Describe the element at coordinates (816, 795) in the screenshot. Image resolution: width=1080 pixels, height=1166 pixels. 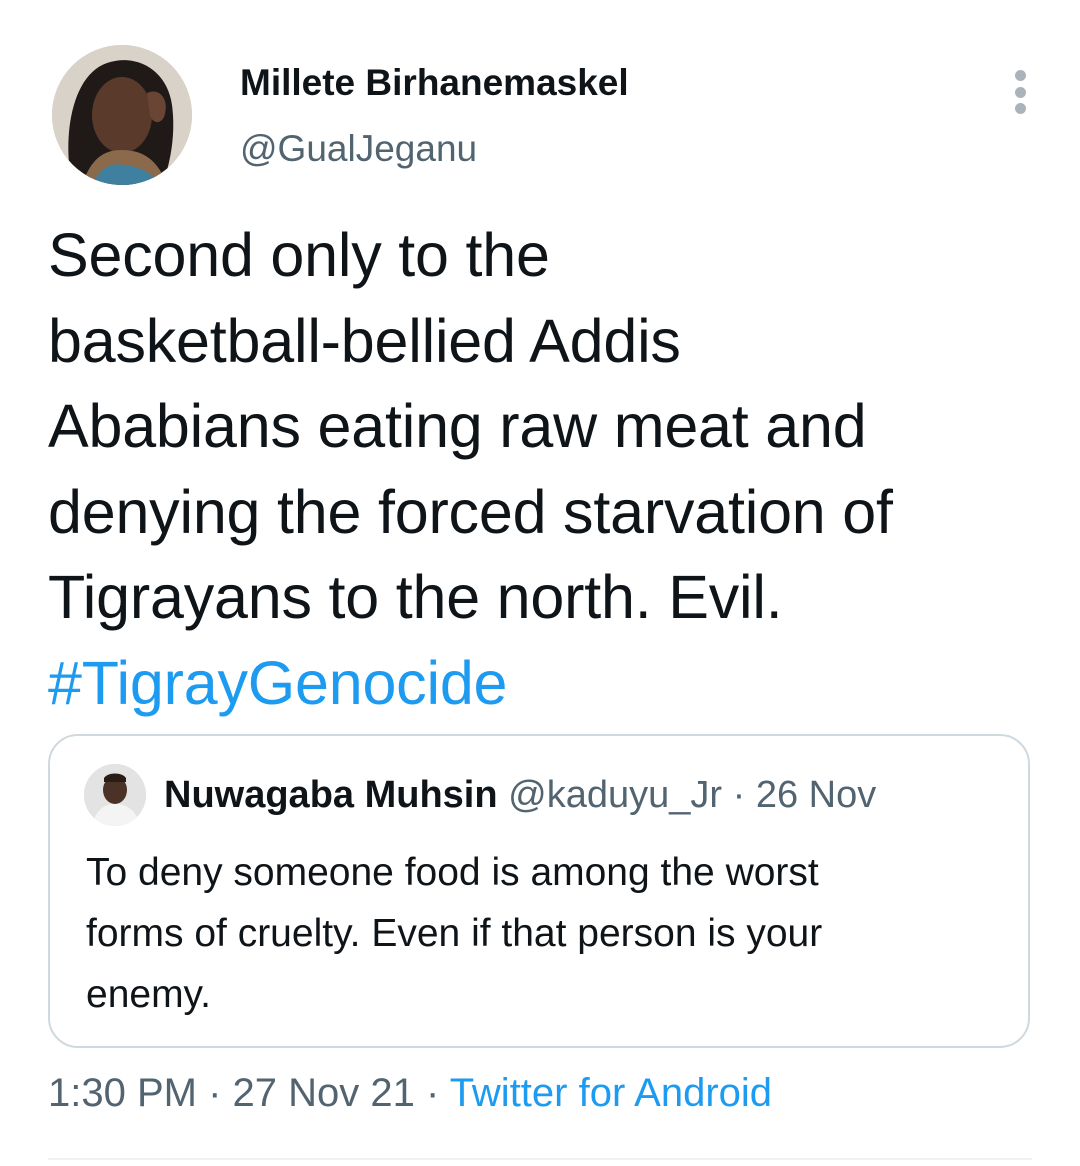
I see `quoted-tweet-date: 26 Nov` at that location.